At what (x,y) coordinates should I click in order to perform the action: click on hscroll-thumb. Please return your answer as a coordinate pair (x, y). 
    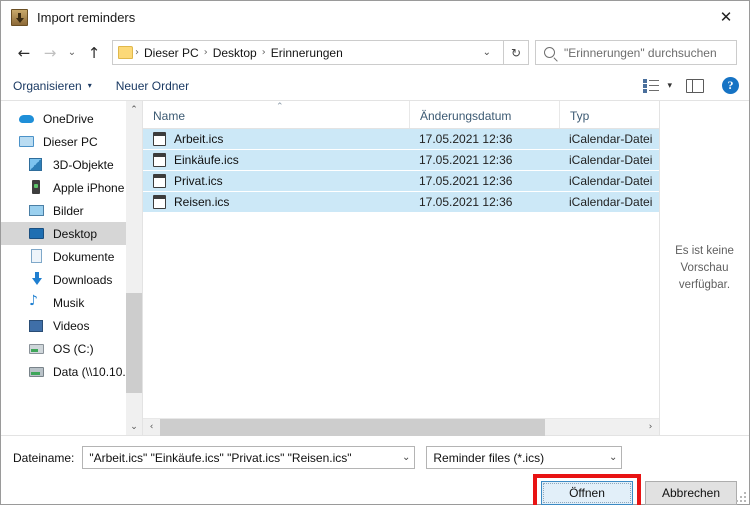
    Looking at the image, I should click on (352, 427).